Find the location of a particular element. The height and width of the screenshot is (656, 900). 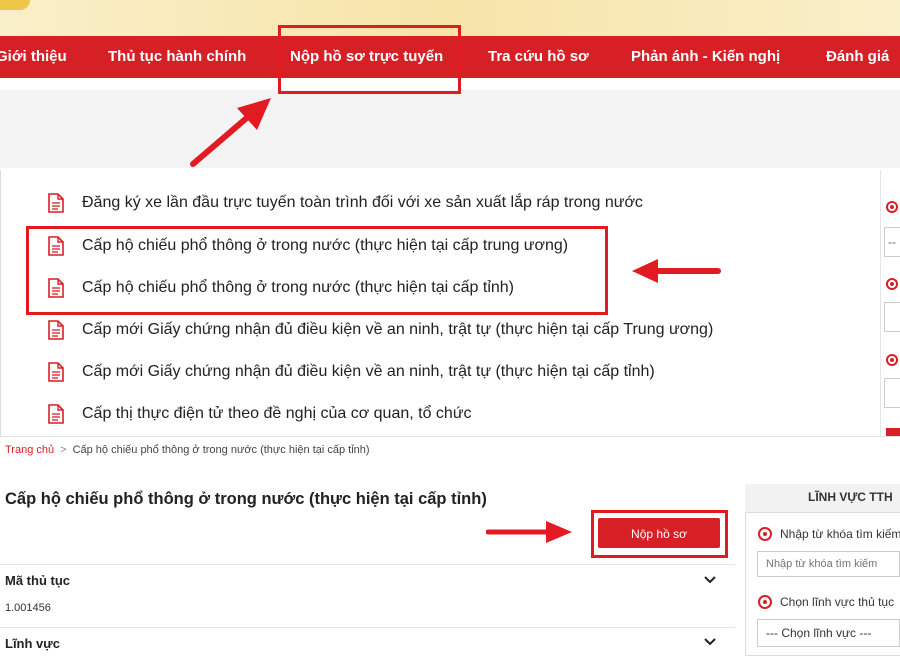

content-band is located at coordinates (450, 129).